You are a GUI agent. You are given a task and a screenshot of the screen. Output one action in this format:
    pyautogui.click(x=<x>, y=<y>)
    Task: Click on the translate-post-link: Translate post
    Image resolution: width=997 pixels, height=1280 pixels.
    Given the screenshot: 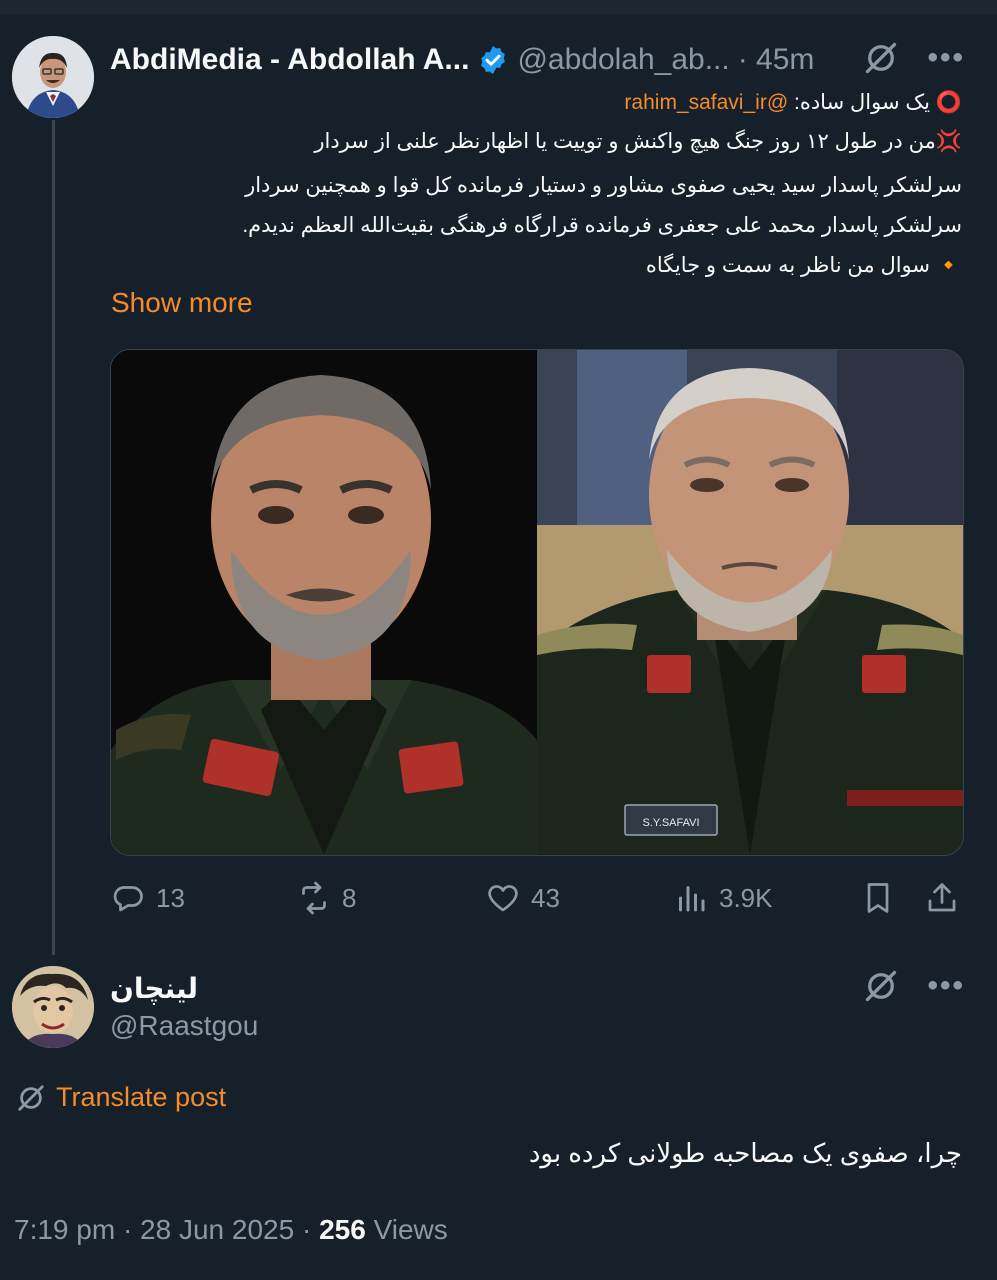 What is the action you would take?
    pyautogui.click(x=121, y=1097)
    